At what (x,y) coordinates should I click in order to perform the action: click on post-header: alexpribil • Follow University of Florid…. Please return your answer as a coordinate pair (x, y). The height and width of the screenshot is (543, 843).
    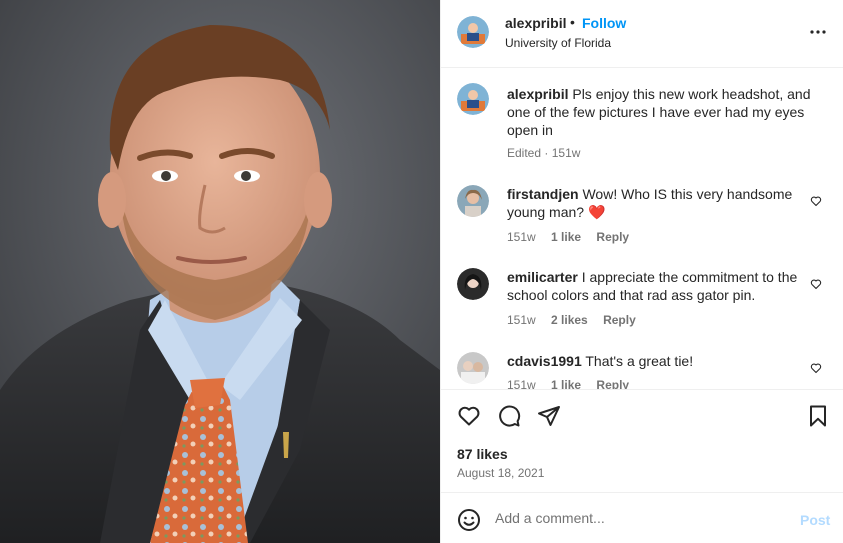
    Looking at the image, I should click on (642, 34).